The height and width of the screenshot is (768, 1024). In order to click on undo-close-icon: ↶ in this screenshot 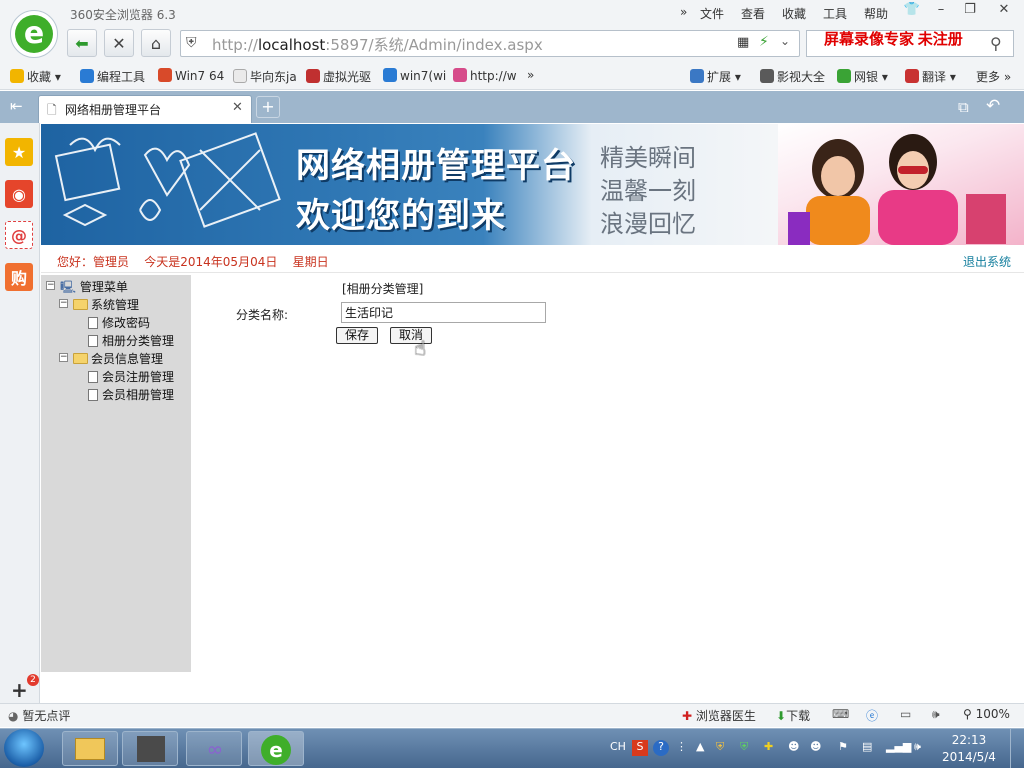, I will do `click(993, 106)`.